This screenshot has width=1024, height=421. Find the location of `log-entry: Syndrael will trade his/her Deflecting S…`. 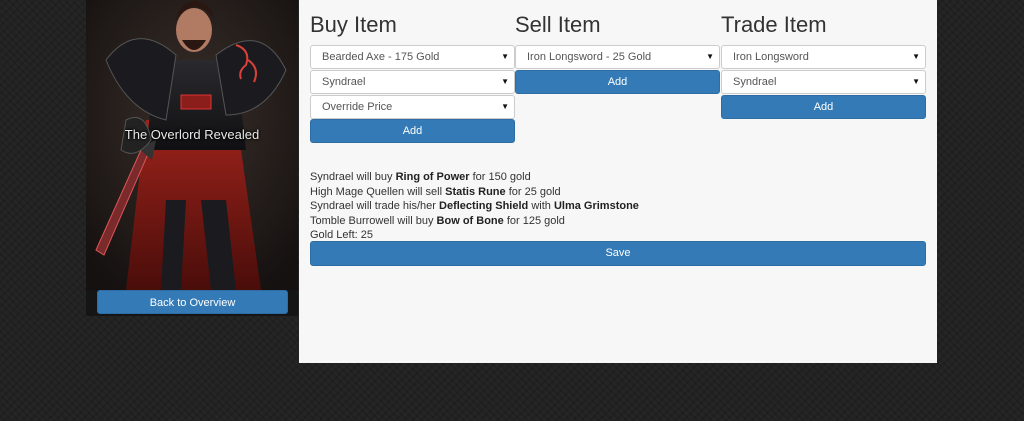

log-entry: Syndrael will trade his/her Deflecting S… is located at coordinates (474, 206).